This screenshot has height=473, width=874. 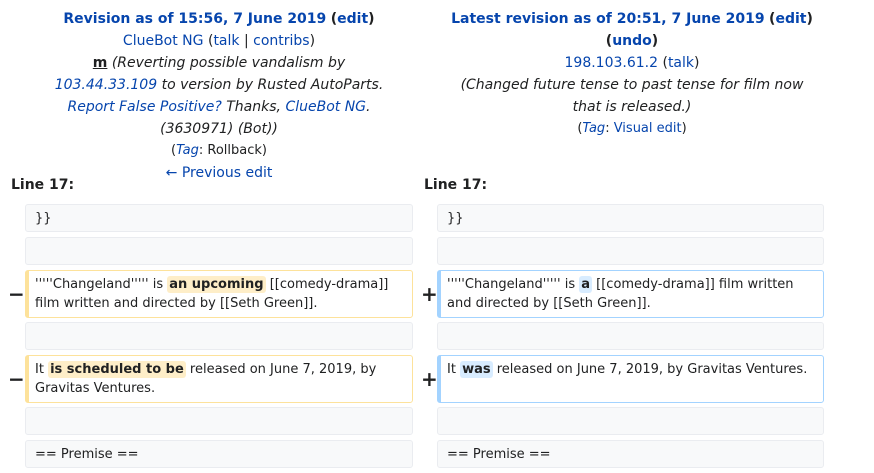 I want to click on new-revision-tags: (Tag: Visual edit), so click(x=632, y=128).